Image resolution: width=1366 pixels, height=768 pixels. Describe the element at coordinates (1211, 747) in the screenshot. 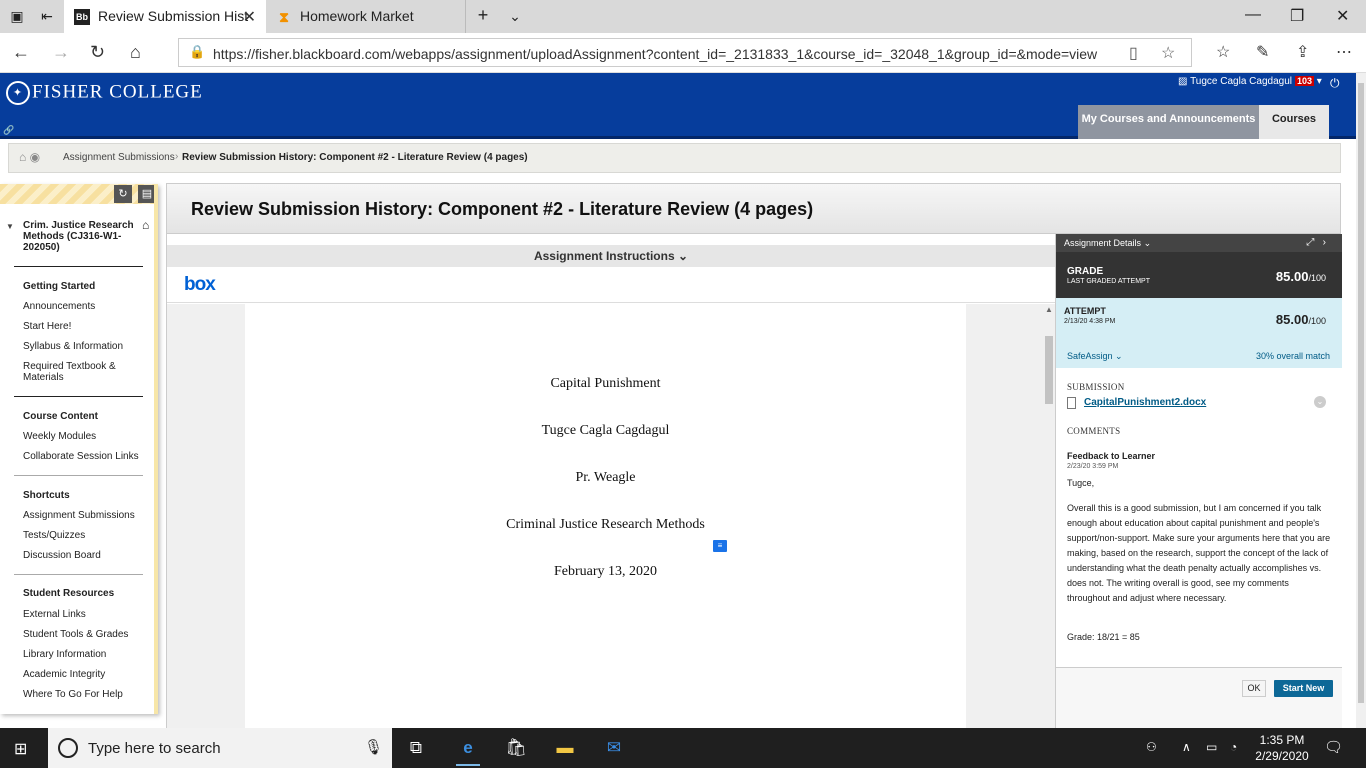

I see `battery-icon: ▭` at that location.